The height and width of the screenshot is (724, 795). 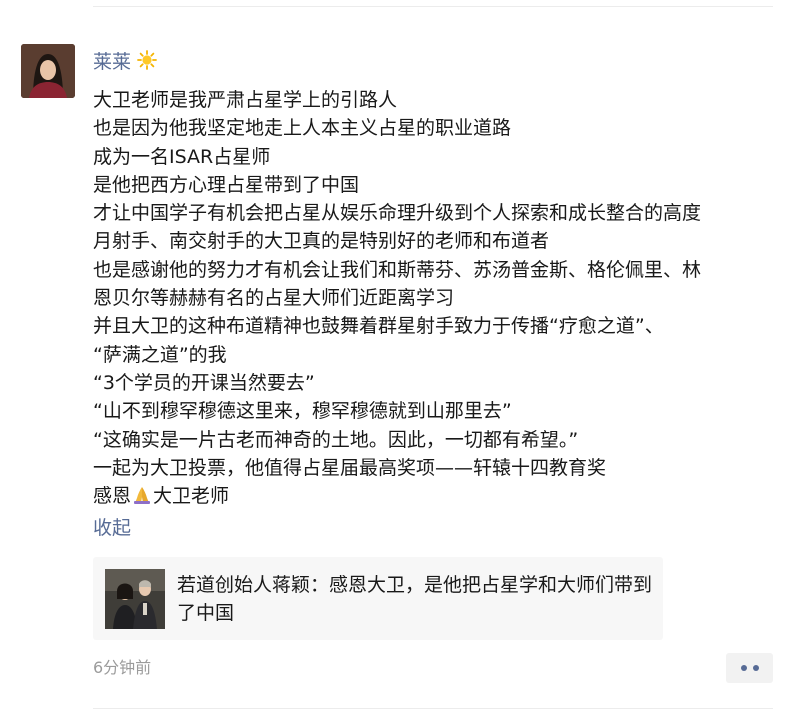 What do you see at coordinates (142, 495) in the screenshot?
I see `praying-hands-icon` at bounding box center [142, 495].